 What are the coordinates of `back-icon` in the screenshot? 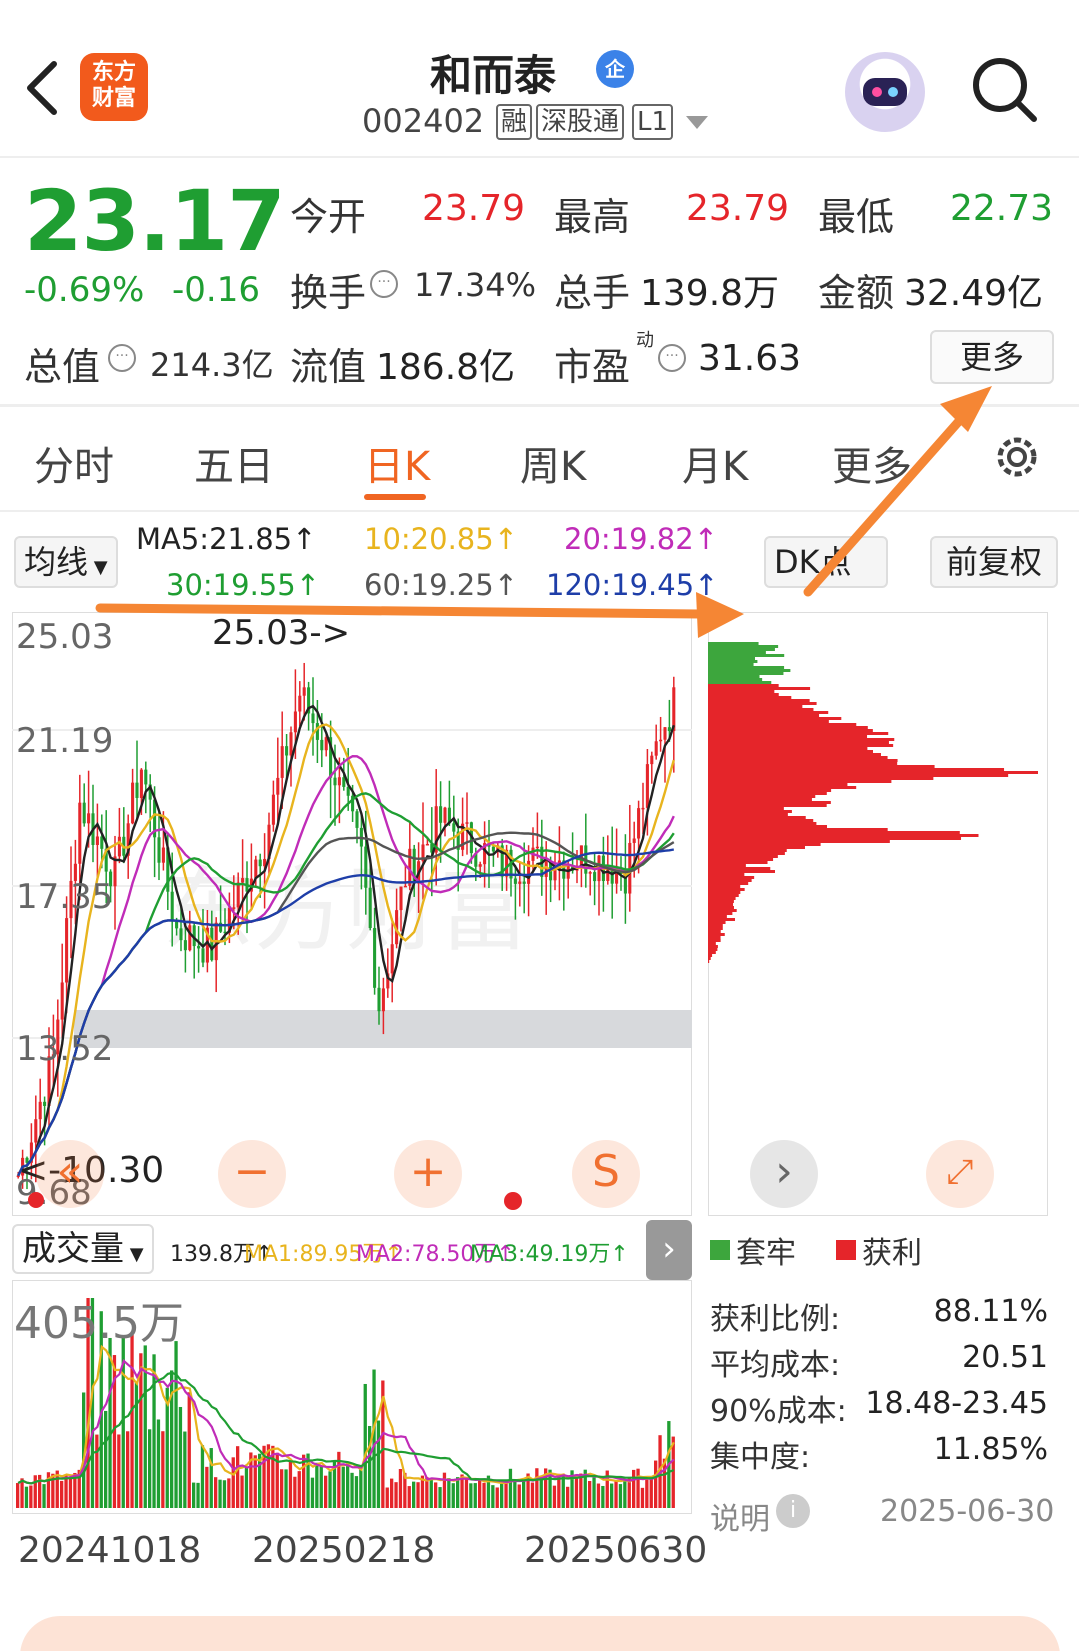 It's located at (42, 88).